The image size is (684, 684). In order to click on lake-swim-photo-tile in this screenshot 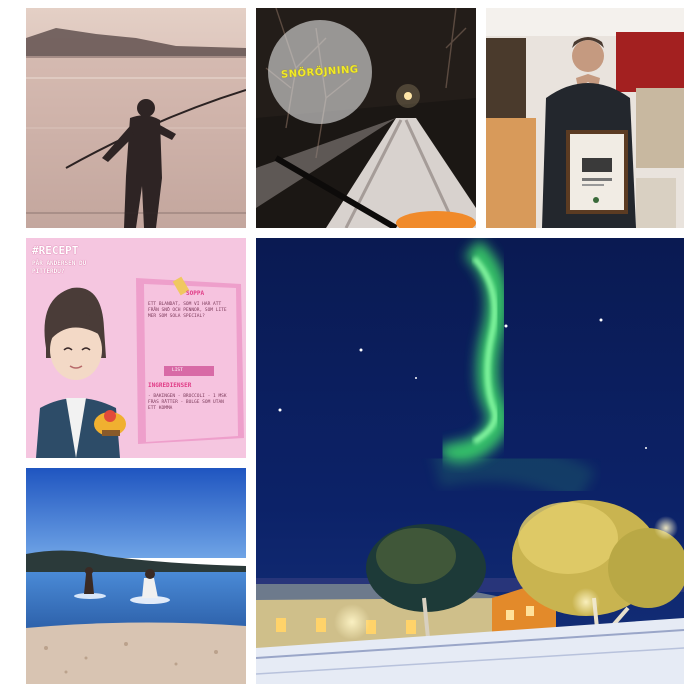, I will do `click(136, 576)`.